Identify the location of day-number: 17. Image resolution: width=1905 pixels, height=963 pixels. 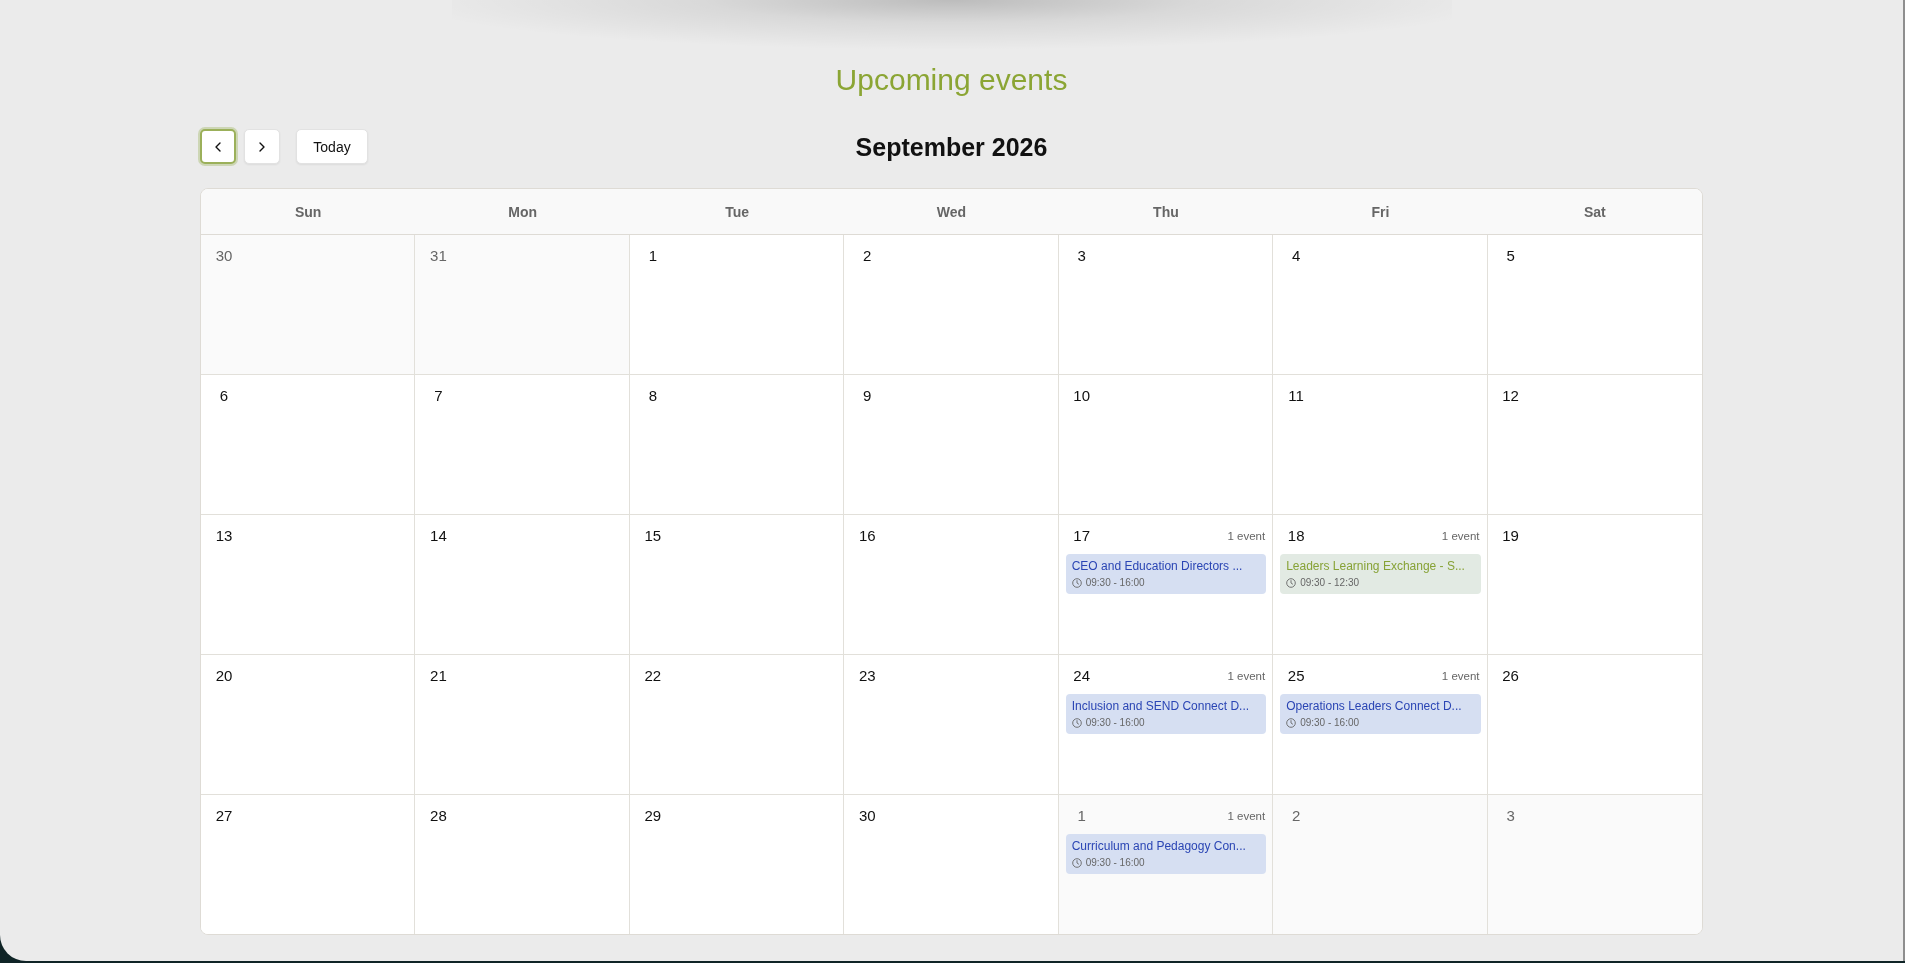
(1082, 536).